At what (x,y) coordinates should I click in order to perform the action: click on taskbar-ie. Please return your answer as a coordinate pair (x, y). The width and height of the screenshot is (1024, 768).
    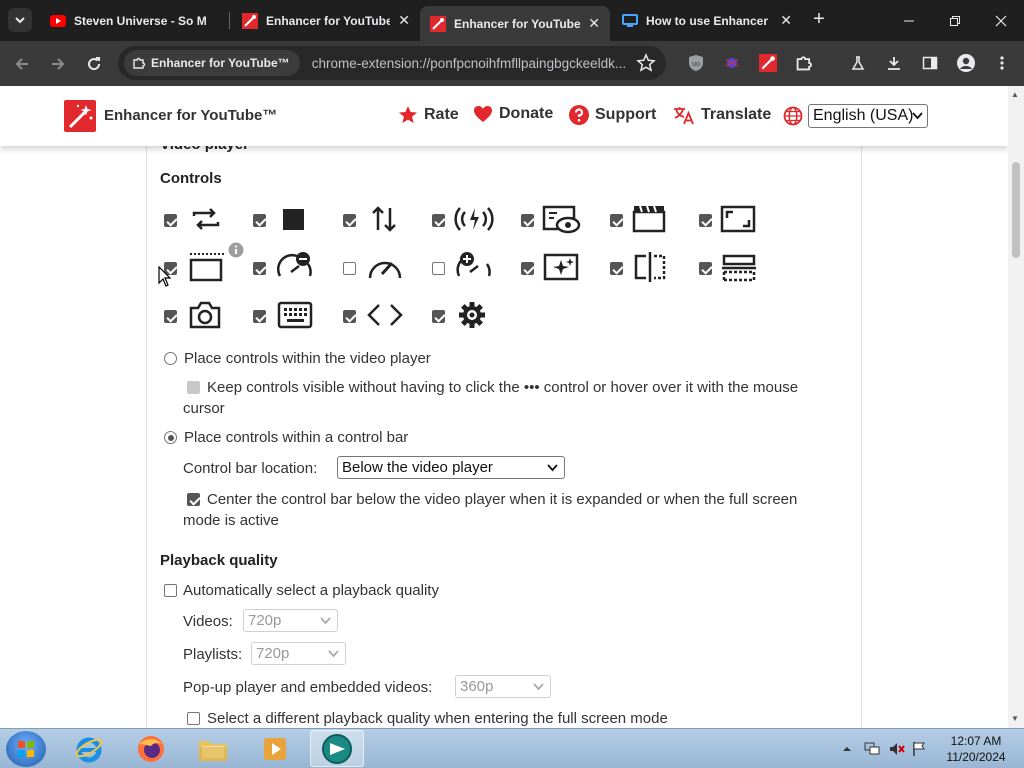
    Looking at the image, I should click on (89, 748).